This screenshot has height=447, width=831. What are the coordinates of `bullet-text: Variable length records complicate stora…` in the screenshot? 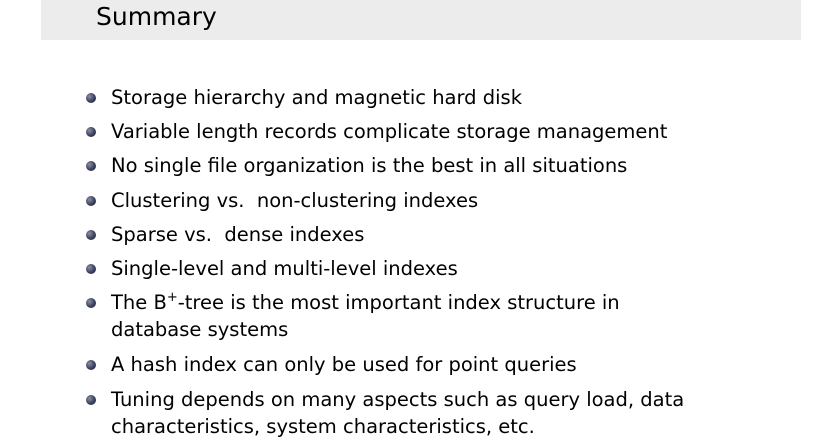 It's located at (389, 131).